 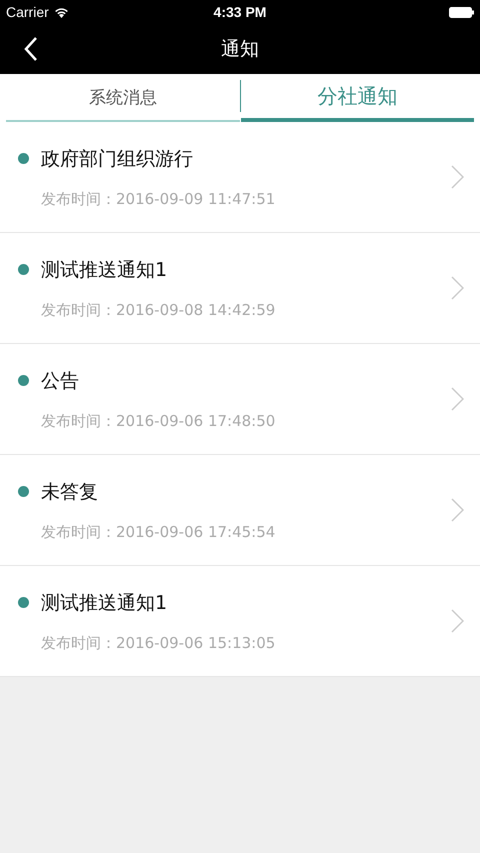 I want to click on publish-time: 发布时间：2016-09-08 14:42:59, so click(x=158, y=310).